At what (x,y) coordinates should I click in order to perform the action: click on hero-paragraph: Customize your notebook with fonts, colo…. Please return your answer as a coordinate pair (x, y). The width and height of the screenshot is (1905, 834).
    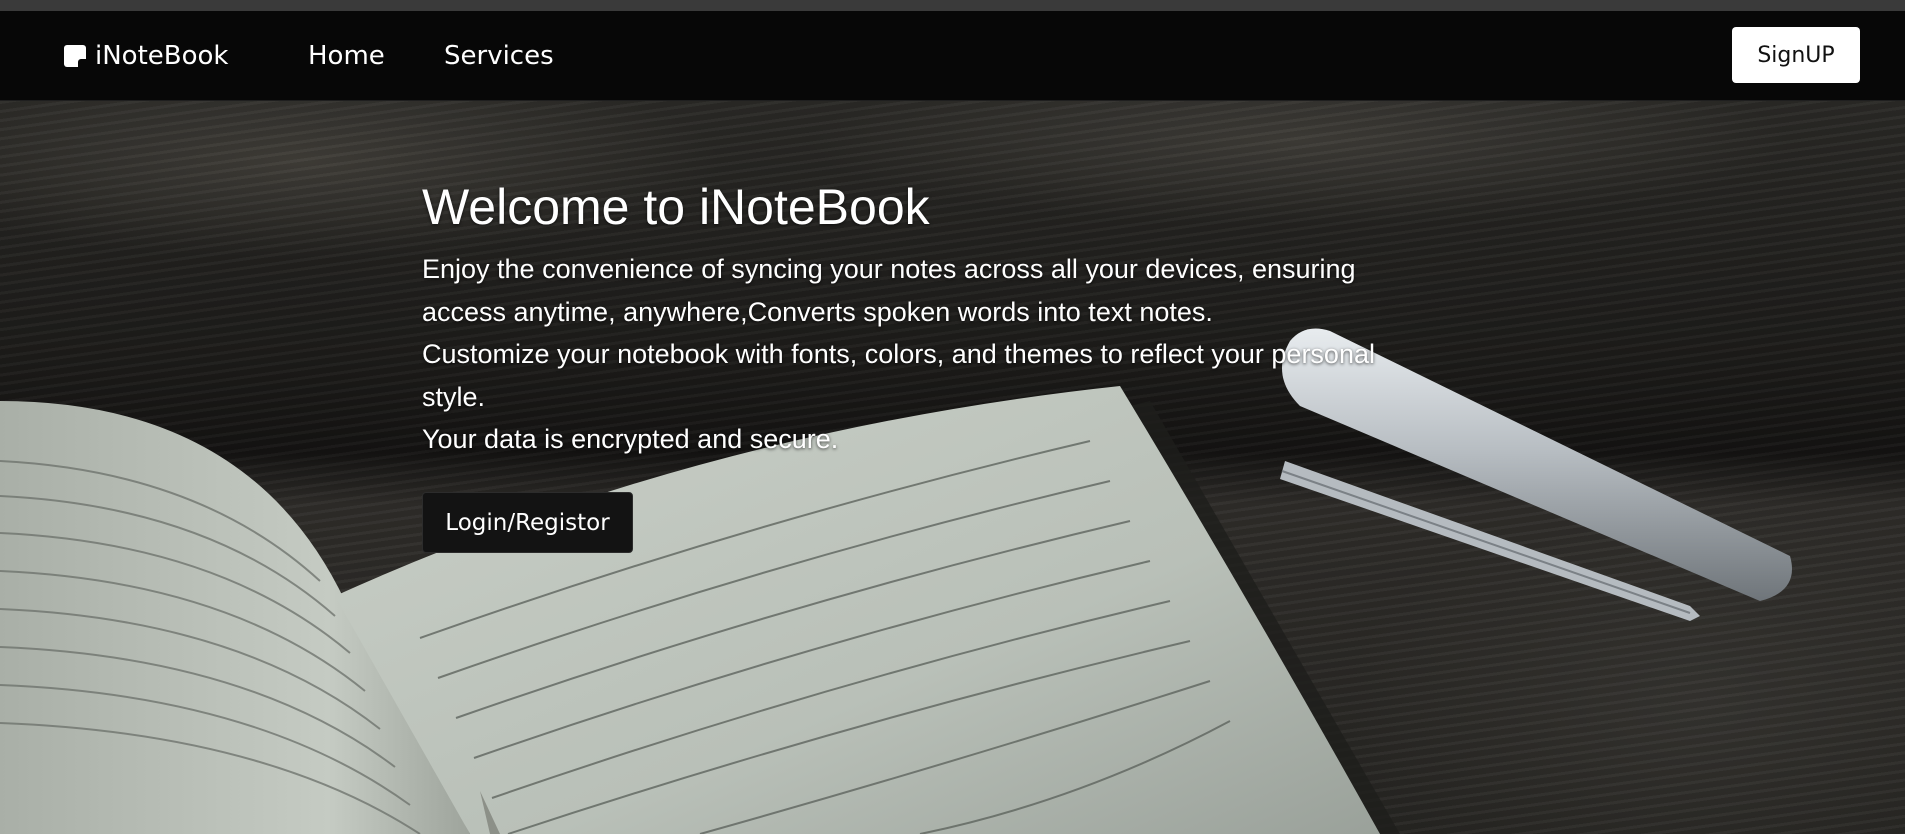
    Looking at the image, I should click on (898, 375).